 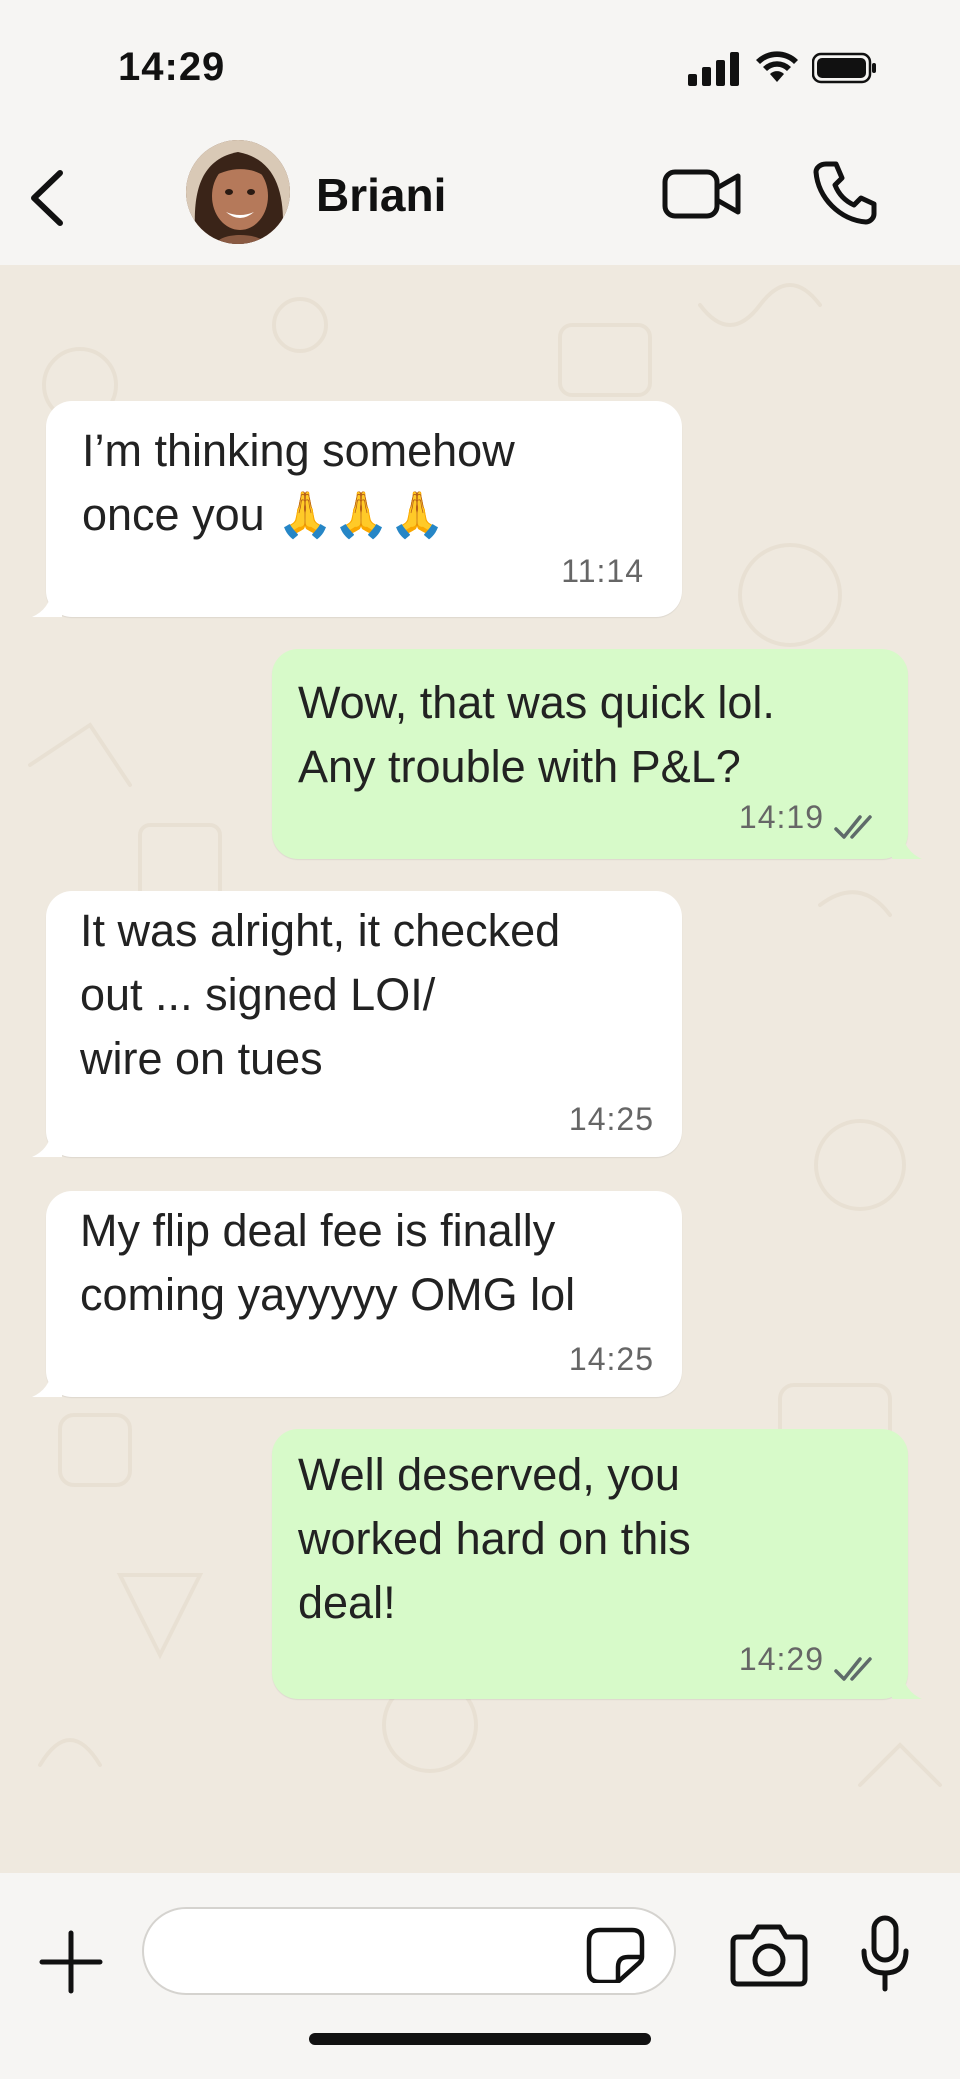 What do you see at coordinates (844, 68) in the screenshot?
I see `battery-icon` at bounding box center [844, 68].